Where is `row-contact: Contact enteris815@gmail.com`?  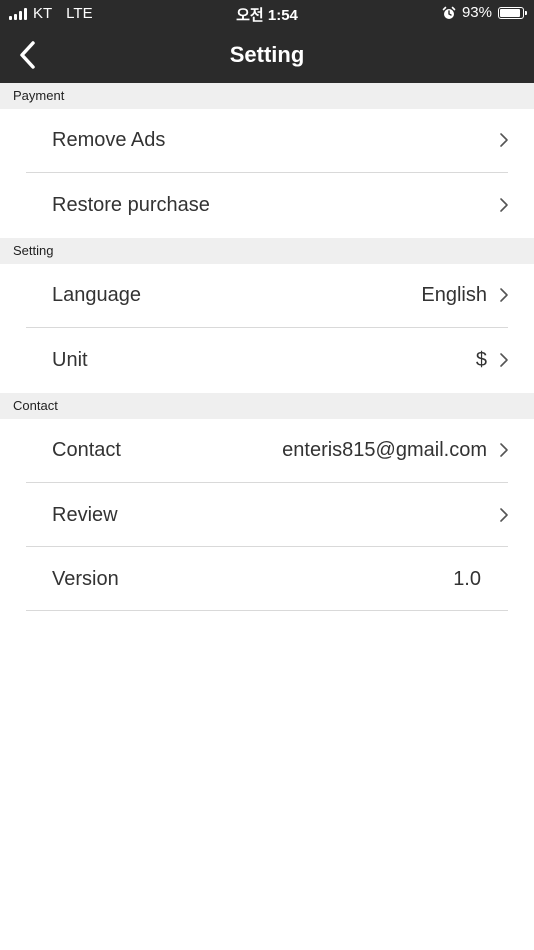
row-contact: Contact enteris815@gmail.com is located at coordinates (267, 450).